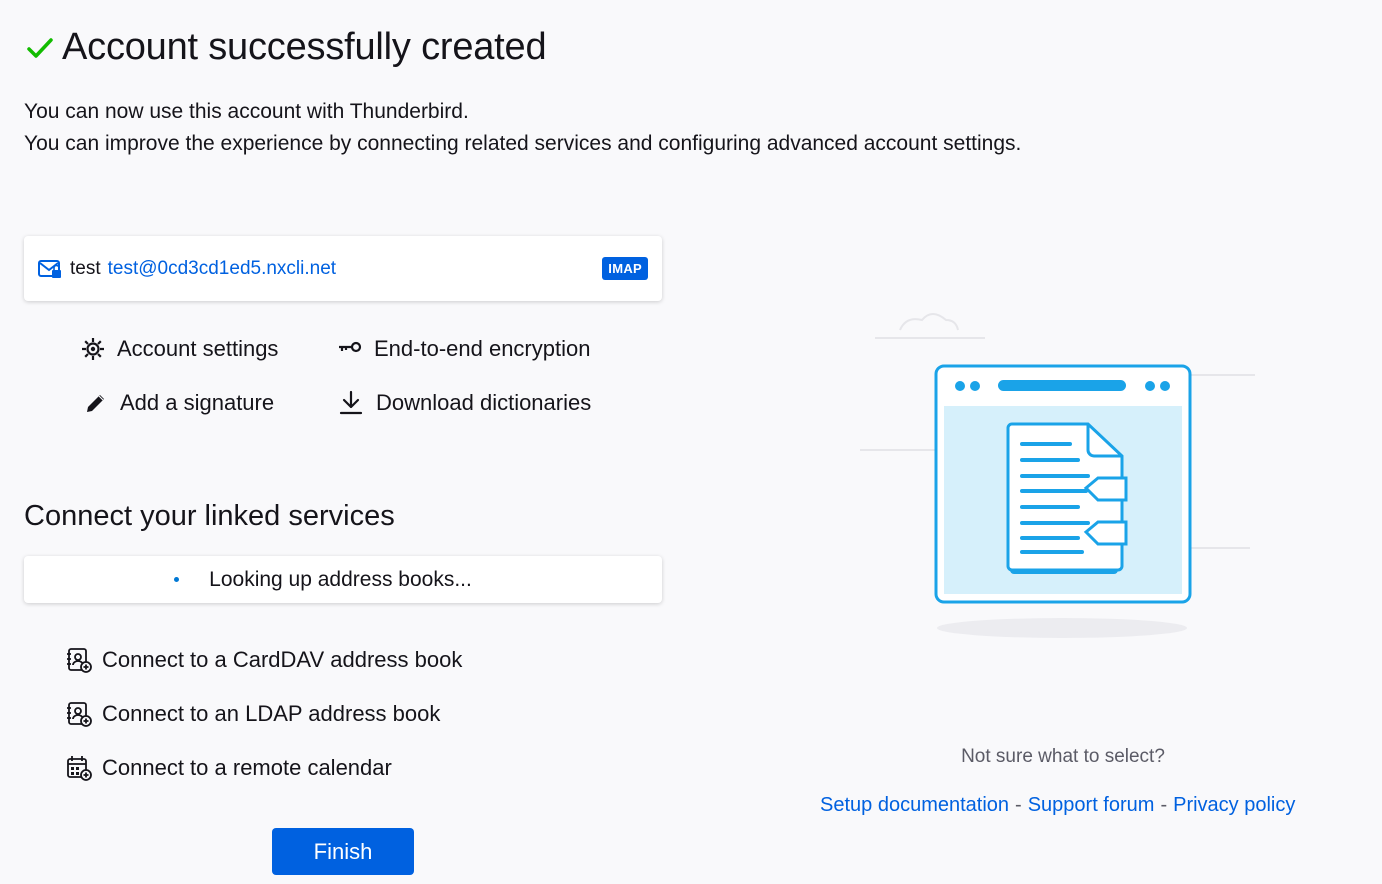 The image size is (1382, 884). I want to click on action-label: Download dictionaries, so click(484, 402).